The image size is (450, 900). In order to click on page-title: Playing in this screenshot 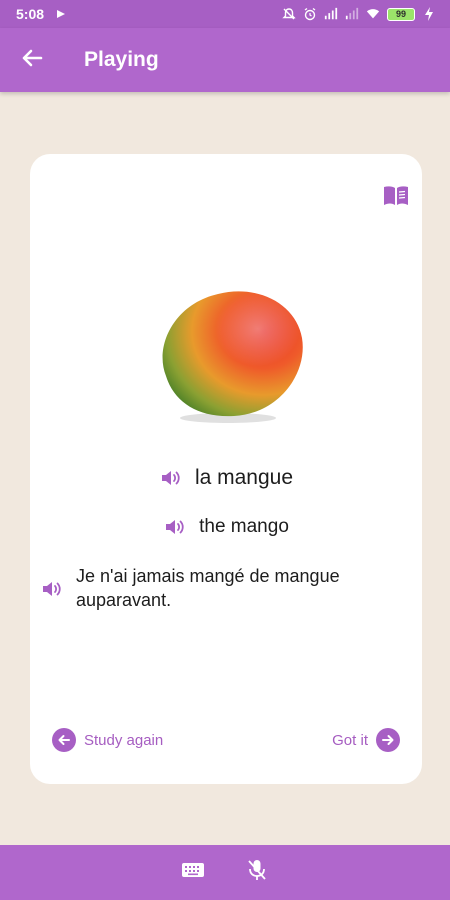, I will do `click(121, 59)`.